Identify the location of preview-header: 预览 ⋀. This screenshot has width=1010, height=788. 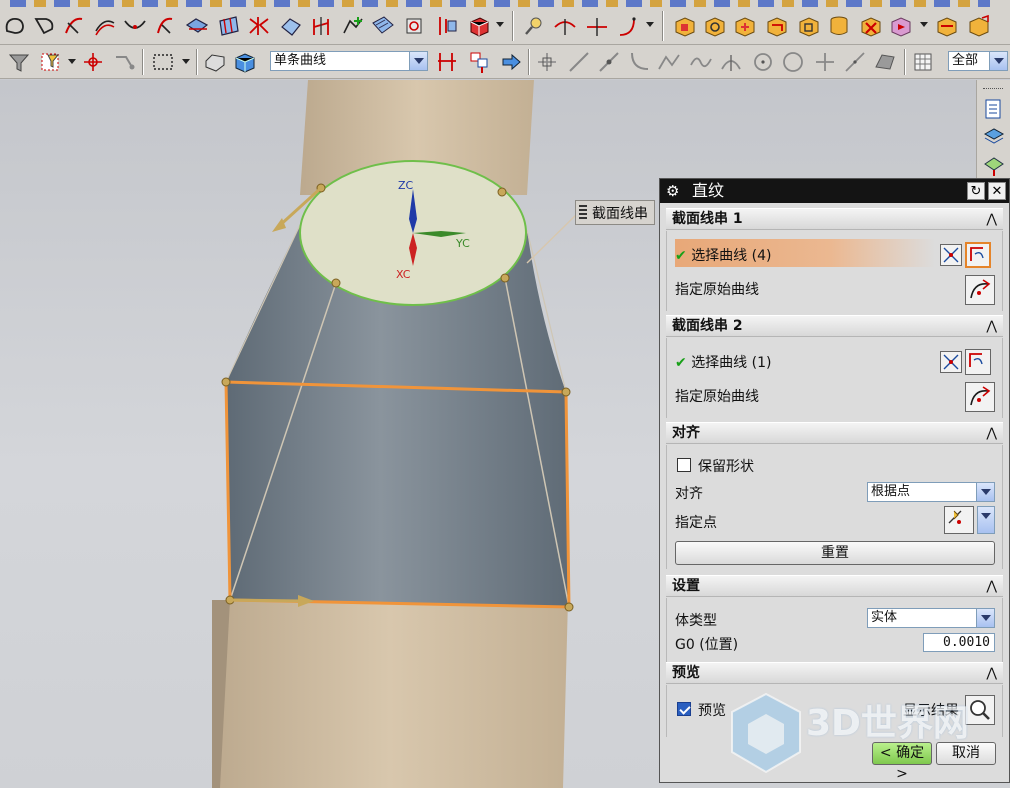
(834, 673).